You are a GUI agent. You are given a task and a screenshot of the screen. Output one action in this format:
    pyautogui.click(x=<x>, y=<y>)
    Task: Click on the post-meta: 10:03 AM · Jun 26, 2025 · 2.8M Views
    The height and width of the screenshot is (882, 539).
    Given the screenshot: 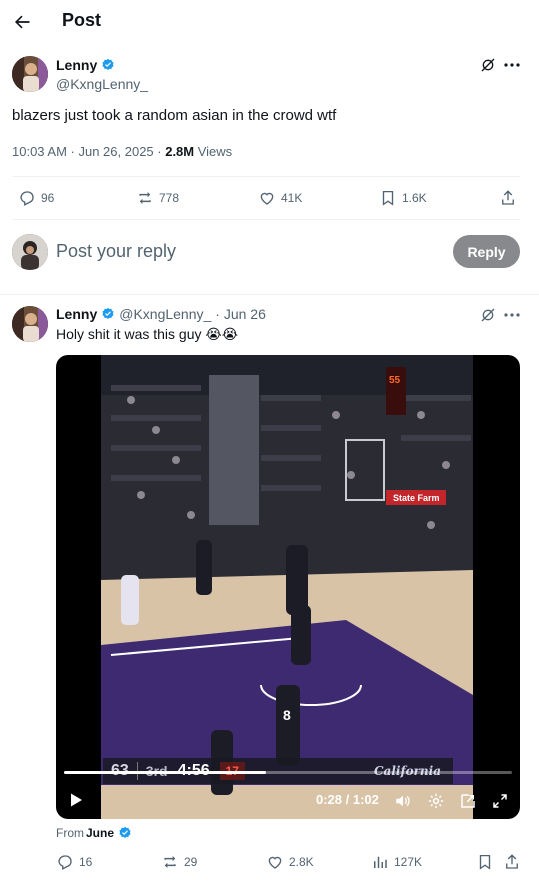 What is the action you would take?
    pyautogui.click(x=122, y=151)
    